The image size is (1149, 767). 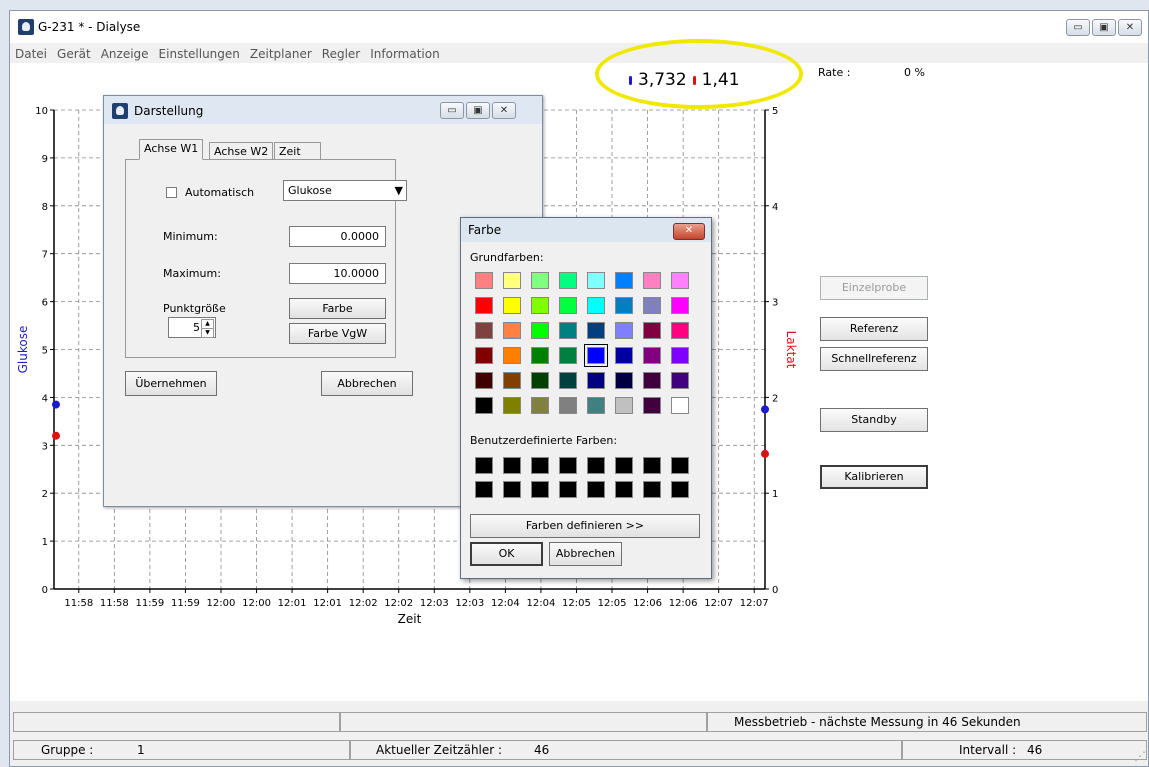 I want to click on farbe-abbrechen-button: Abbrechen, so click(x=585, y=554).